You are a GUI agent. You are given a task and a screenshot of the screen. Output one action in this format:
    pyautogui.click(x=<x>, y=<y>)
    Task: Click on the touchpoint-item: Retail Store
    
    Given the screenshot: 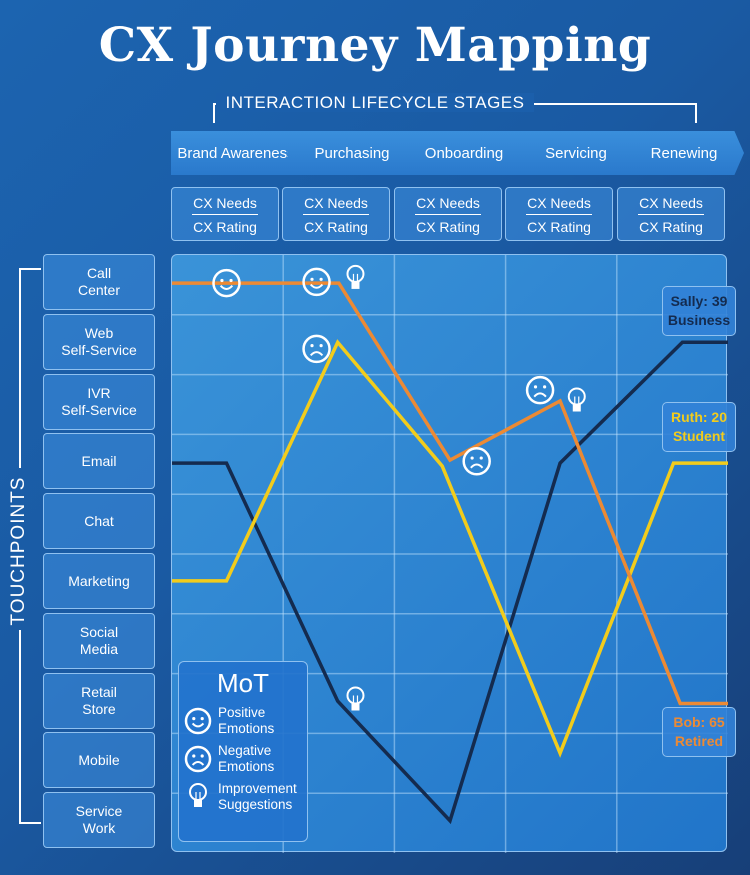 What is the action you would take?
    pyautogui.click(x=99, y=700)
    